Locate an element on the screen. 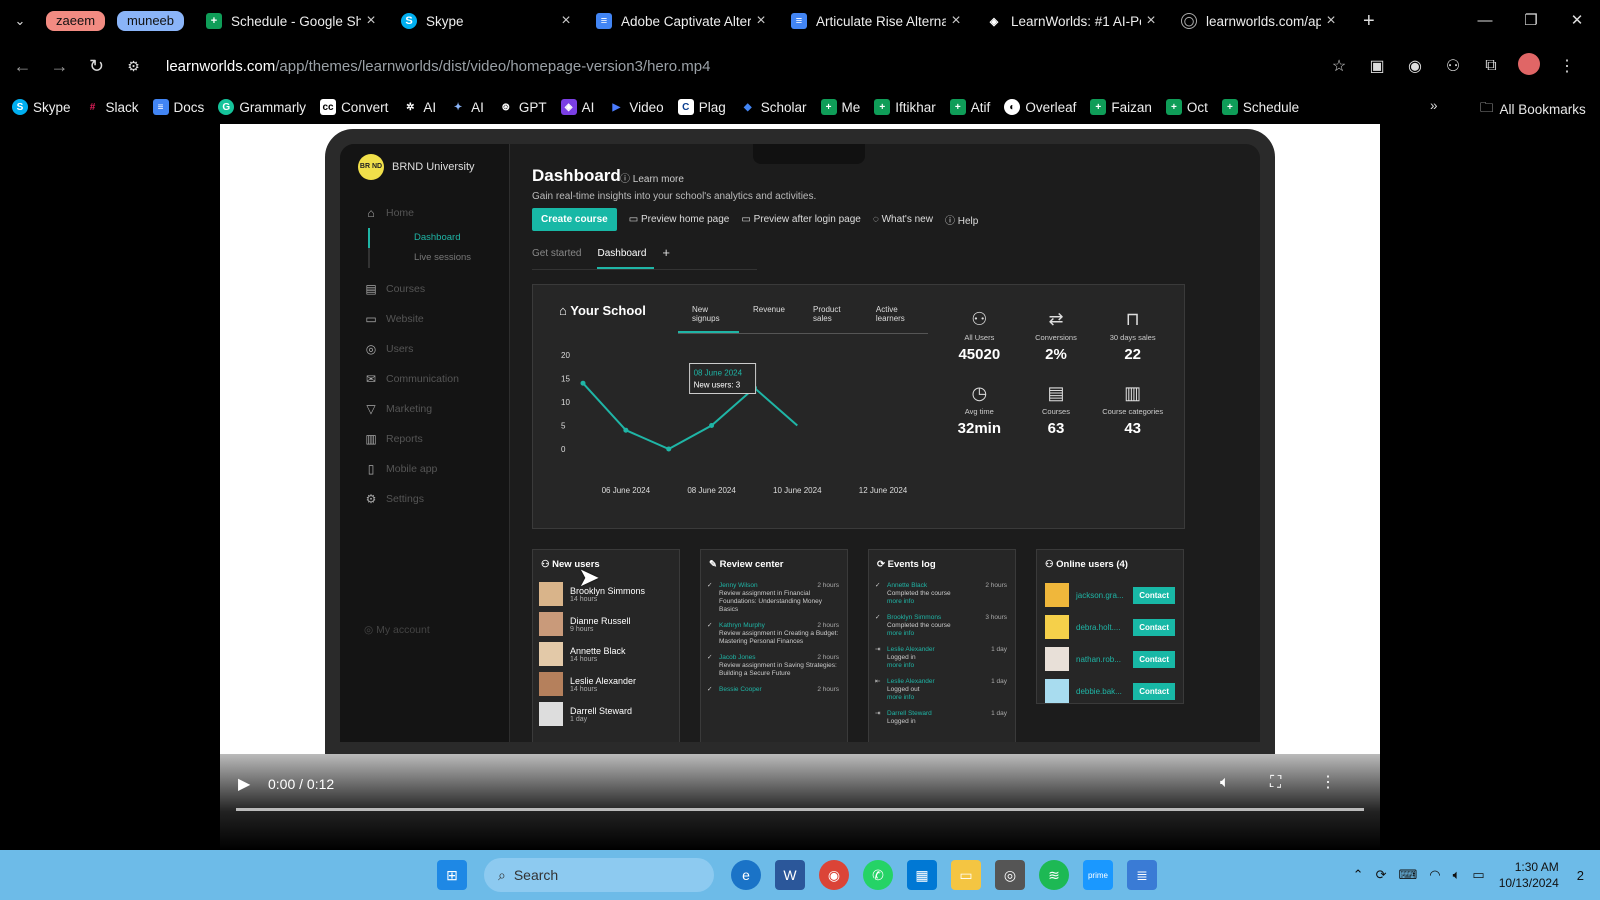 Image resolution: width=1600 pixels, height=900 pixels. bookmark-star-icon: ☆ is located at coordinates (1339, 66).